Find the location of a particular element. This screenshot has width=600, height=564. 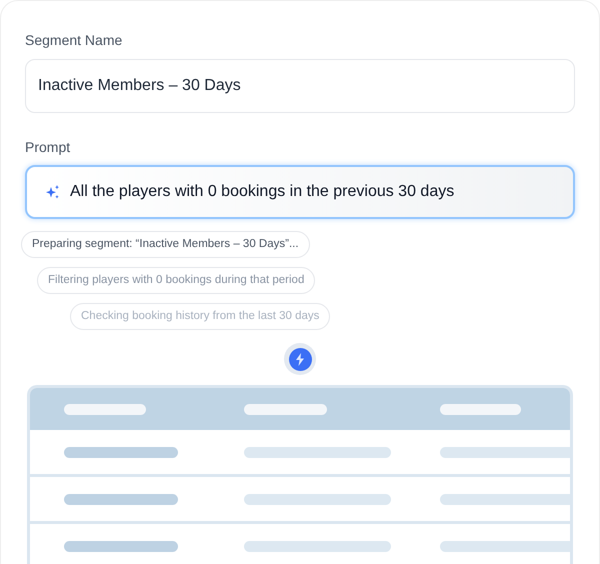

field-label: Segment Name is located at coordinates (74, 40).